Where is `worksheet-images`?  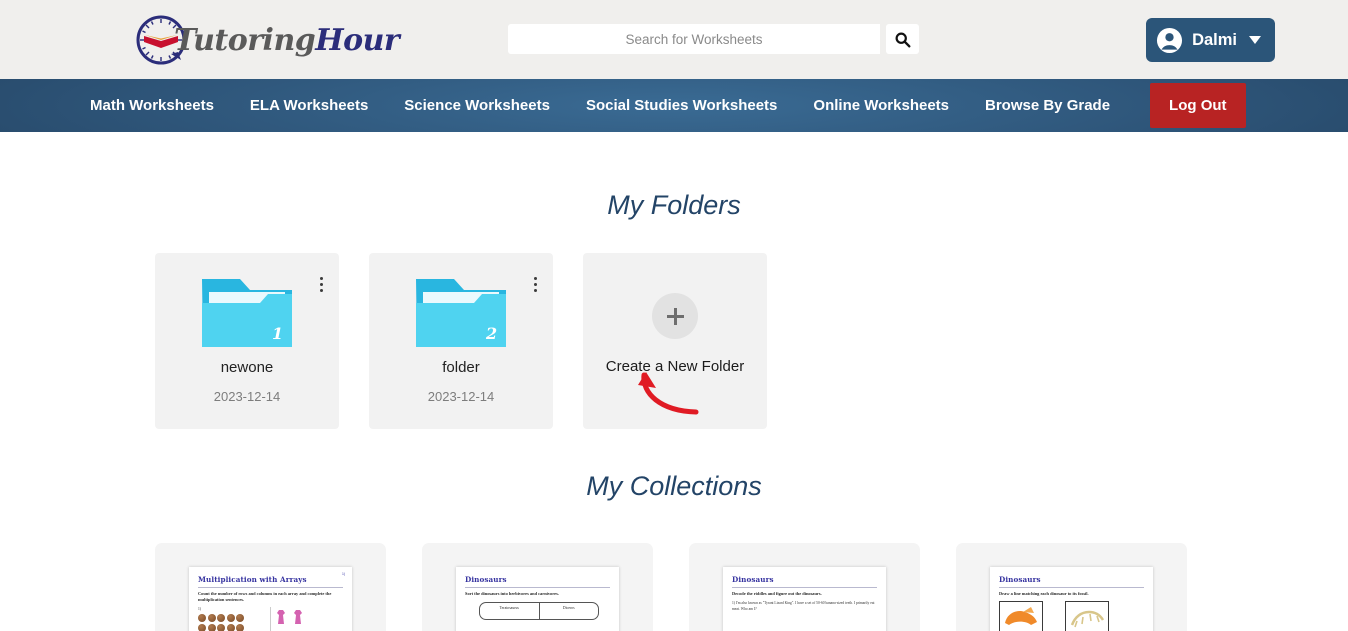 worksheet-images is located at coordinates (1071, 616).